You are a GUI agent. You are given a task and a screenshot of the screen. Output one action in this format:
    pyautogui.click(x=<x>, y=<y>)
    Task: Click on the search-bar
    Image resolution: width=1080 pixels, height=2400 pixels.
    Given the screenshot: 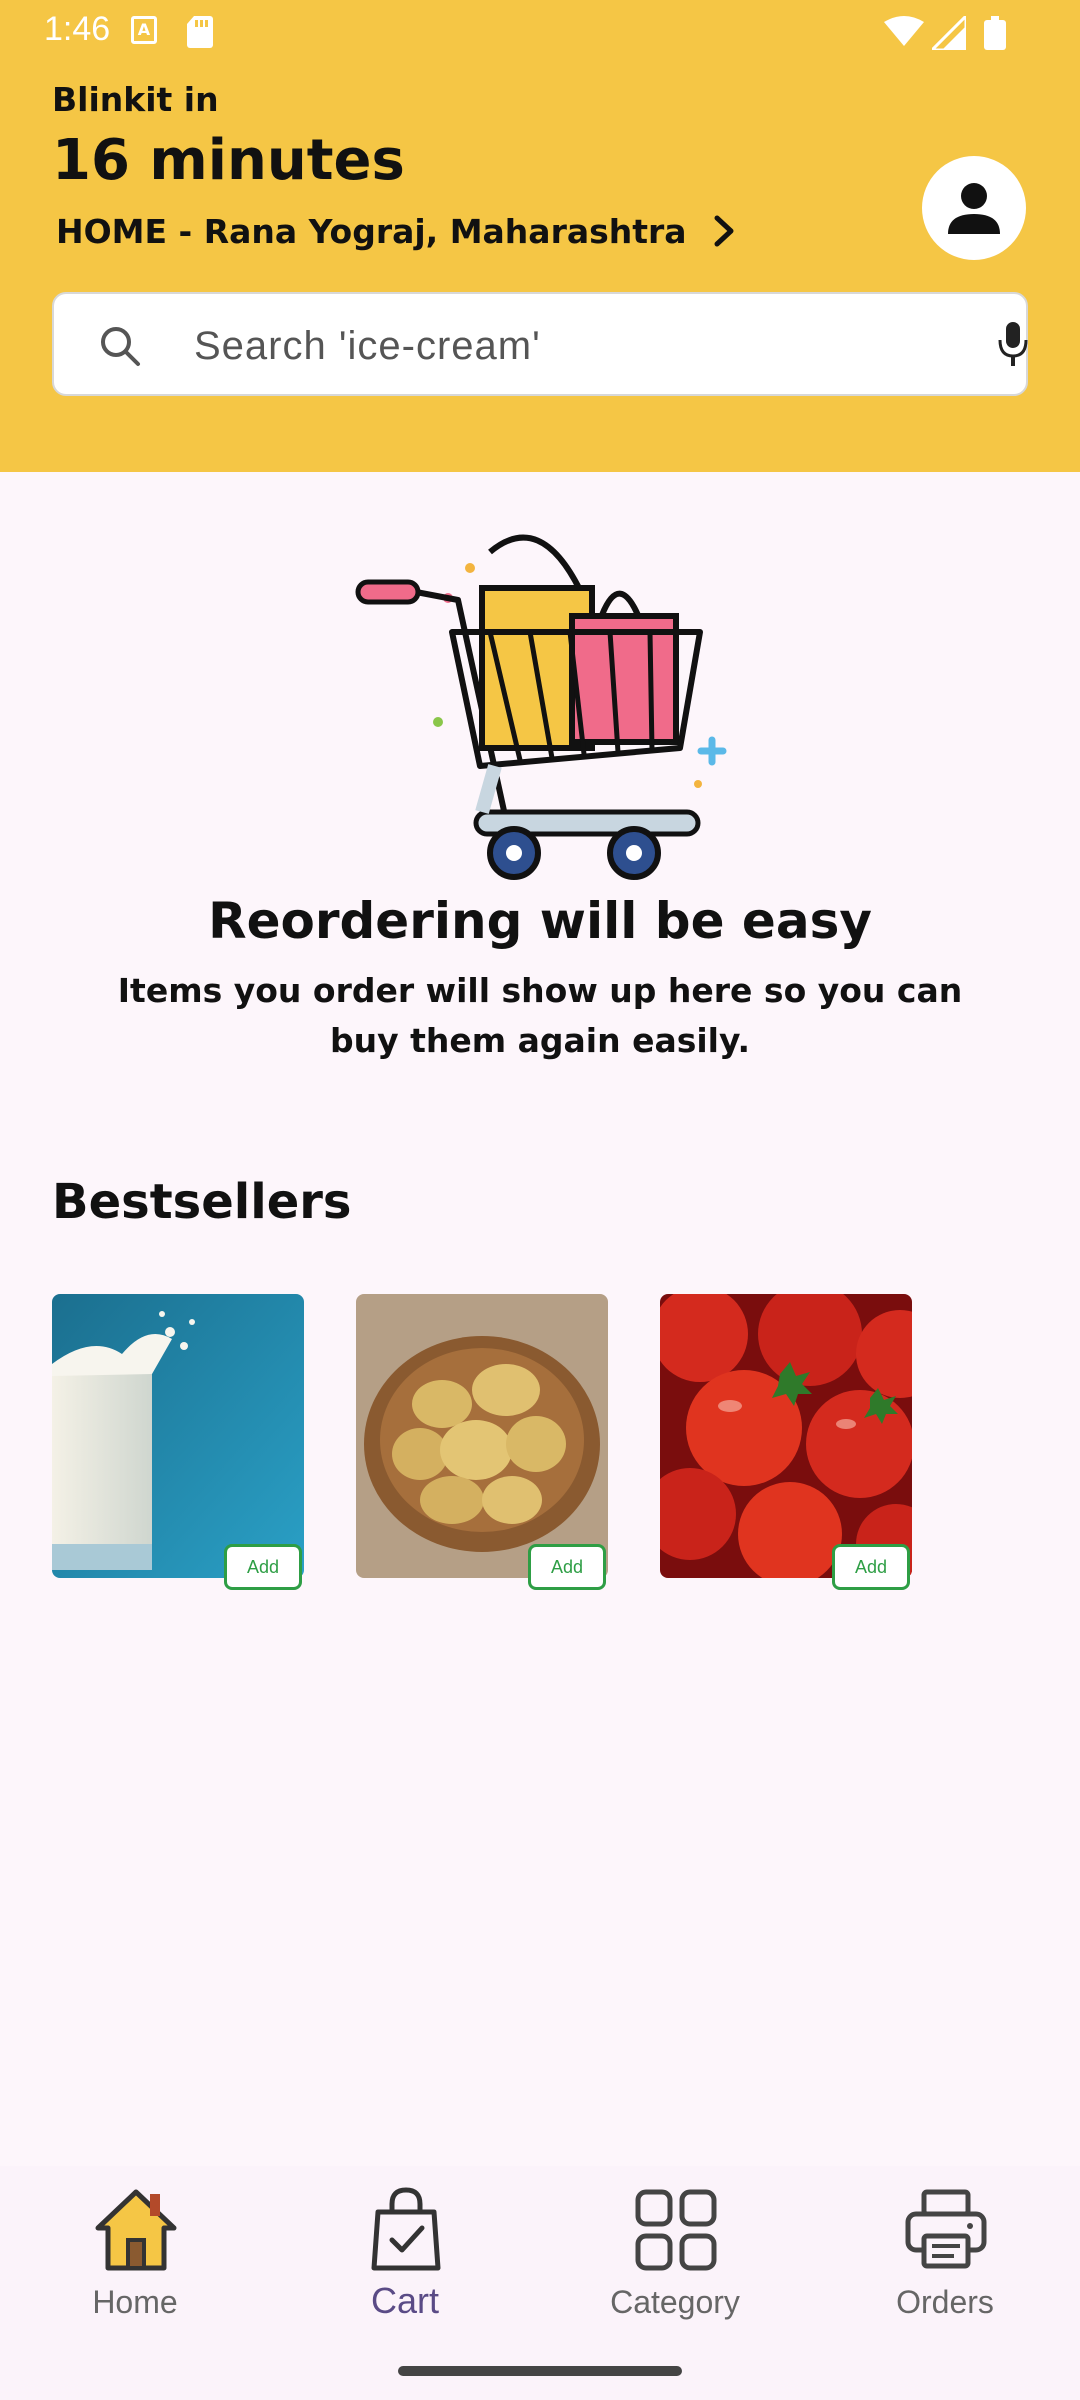 What is the action you would take?
    pyautogui.click(x=540, y=344)
    